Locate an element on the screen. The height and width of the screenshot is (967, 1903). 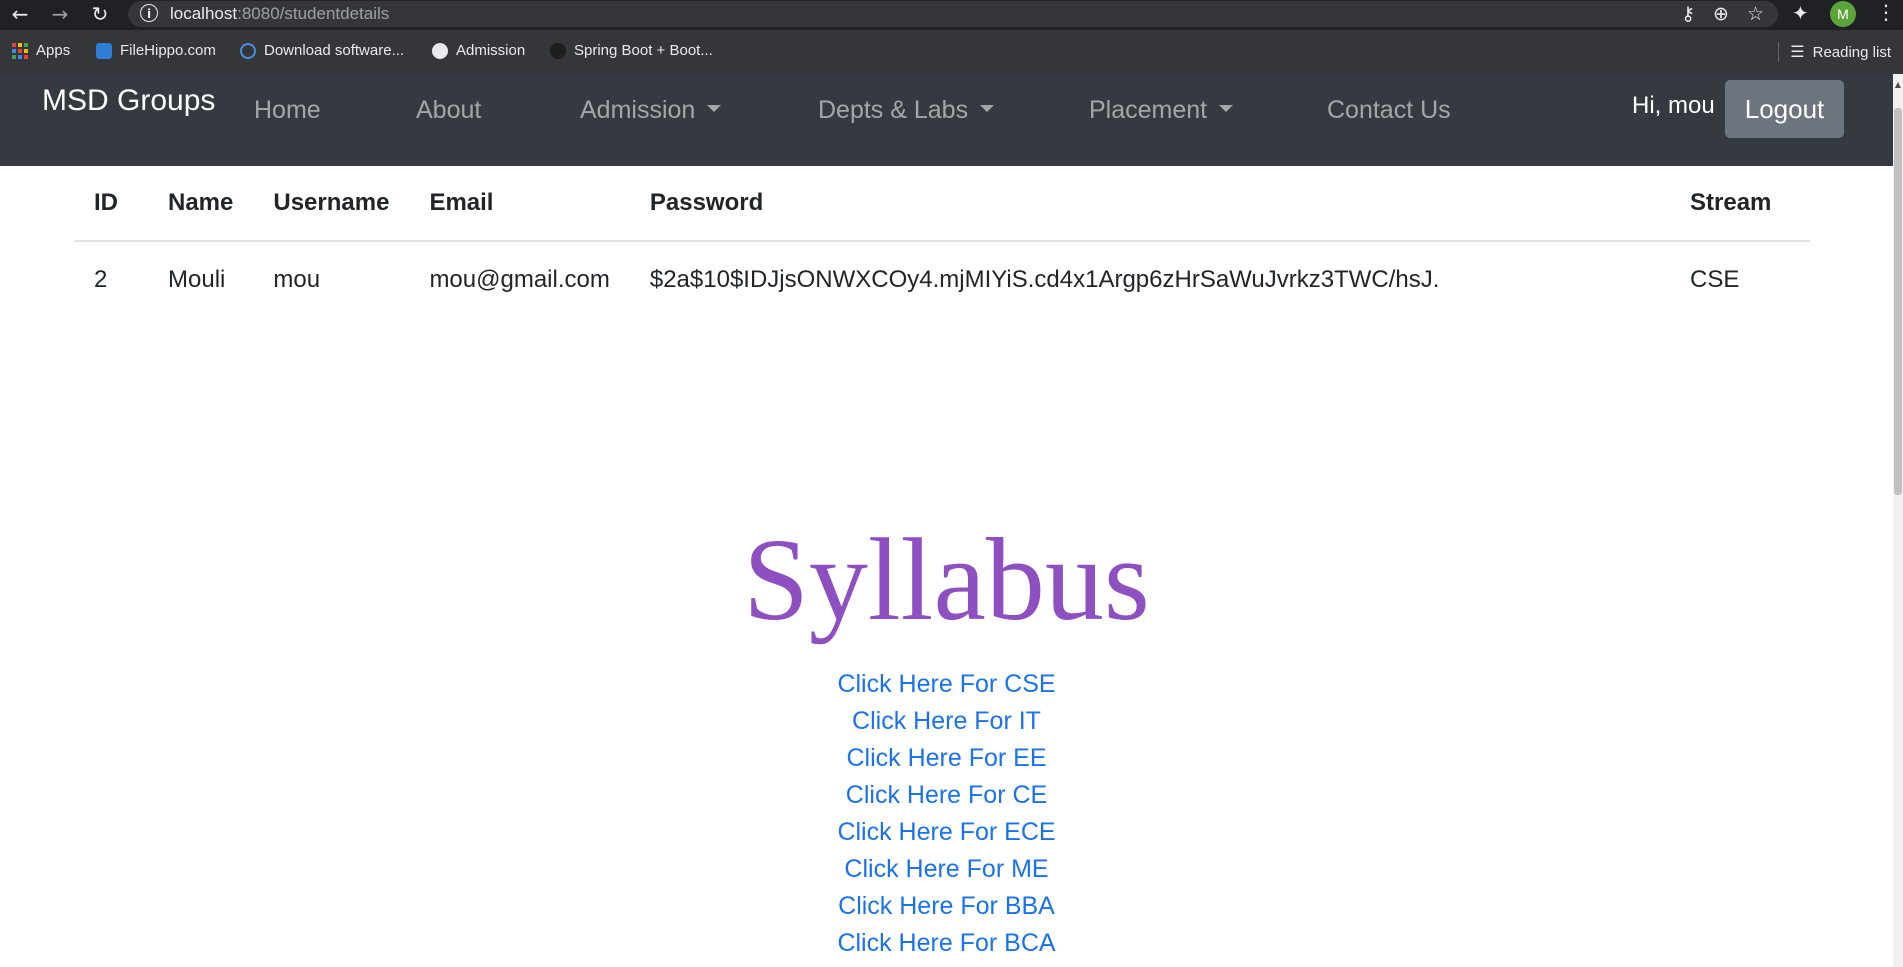
syllabus-link-it: Click Here For IT is located at coordinates (946, 721).